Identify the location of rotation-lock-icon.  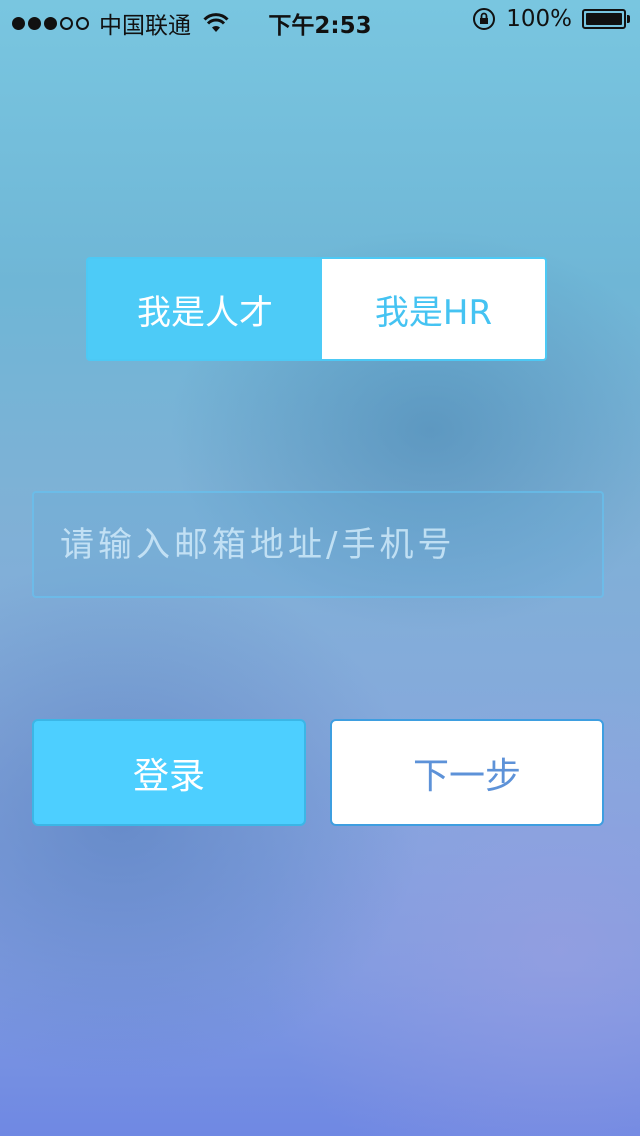
(484, 19).